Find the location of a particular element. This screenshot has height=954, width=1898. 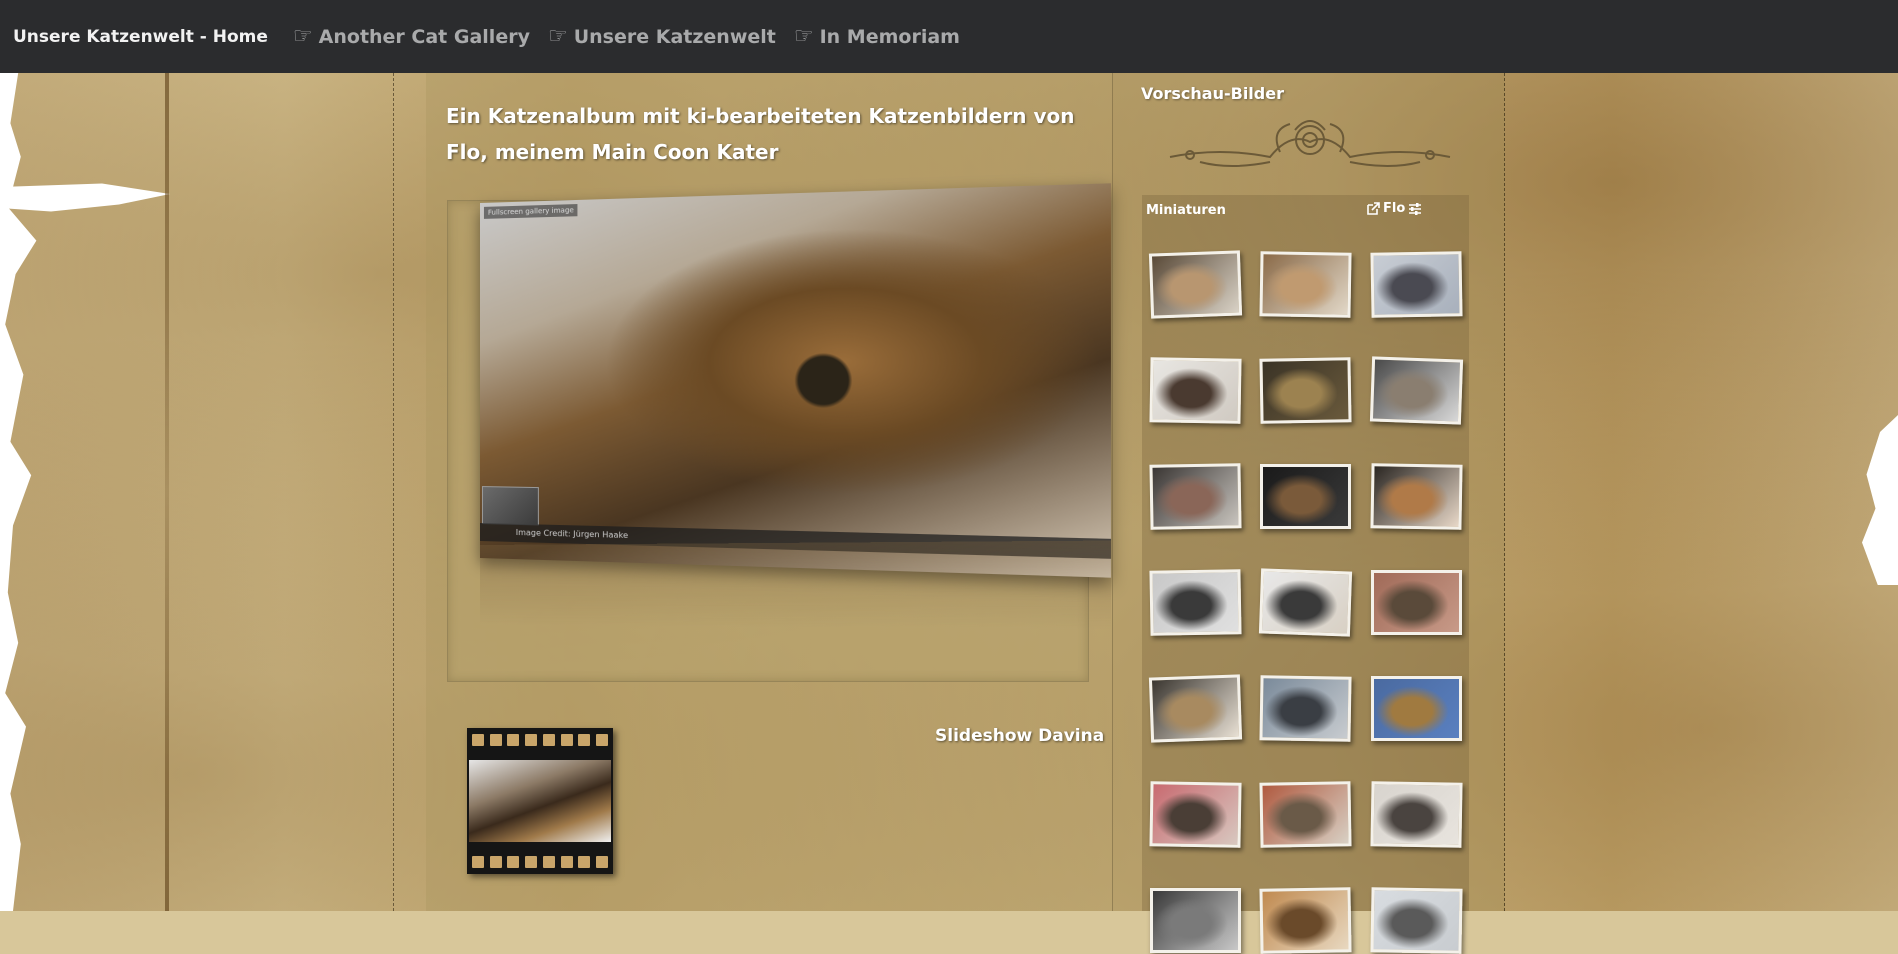

nav-link-label: In Memoriam is located at coordinates (889, 36).